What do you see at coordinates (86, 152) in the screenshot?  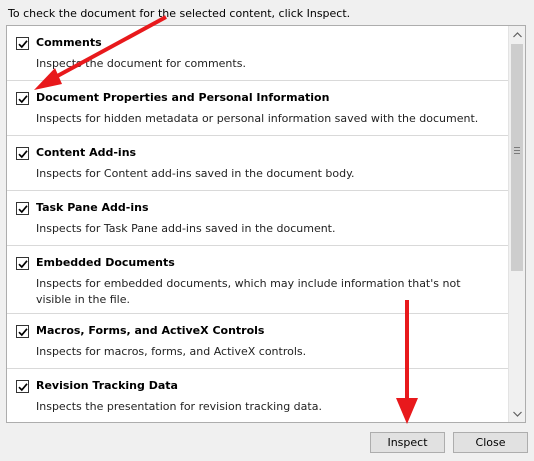 I see `item-title: Content Add-ins` at bounding box center [86, 152].